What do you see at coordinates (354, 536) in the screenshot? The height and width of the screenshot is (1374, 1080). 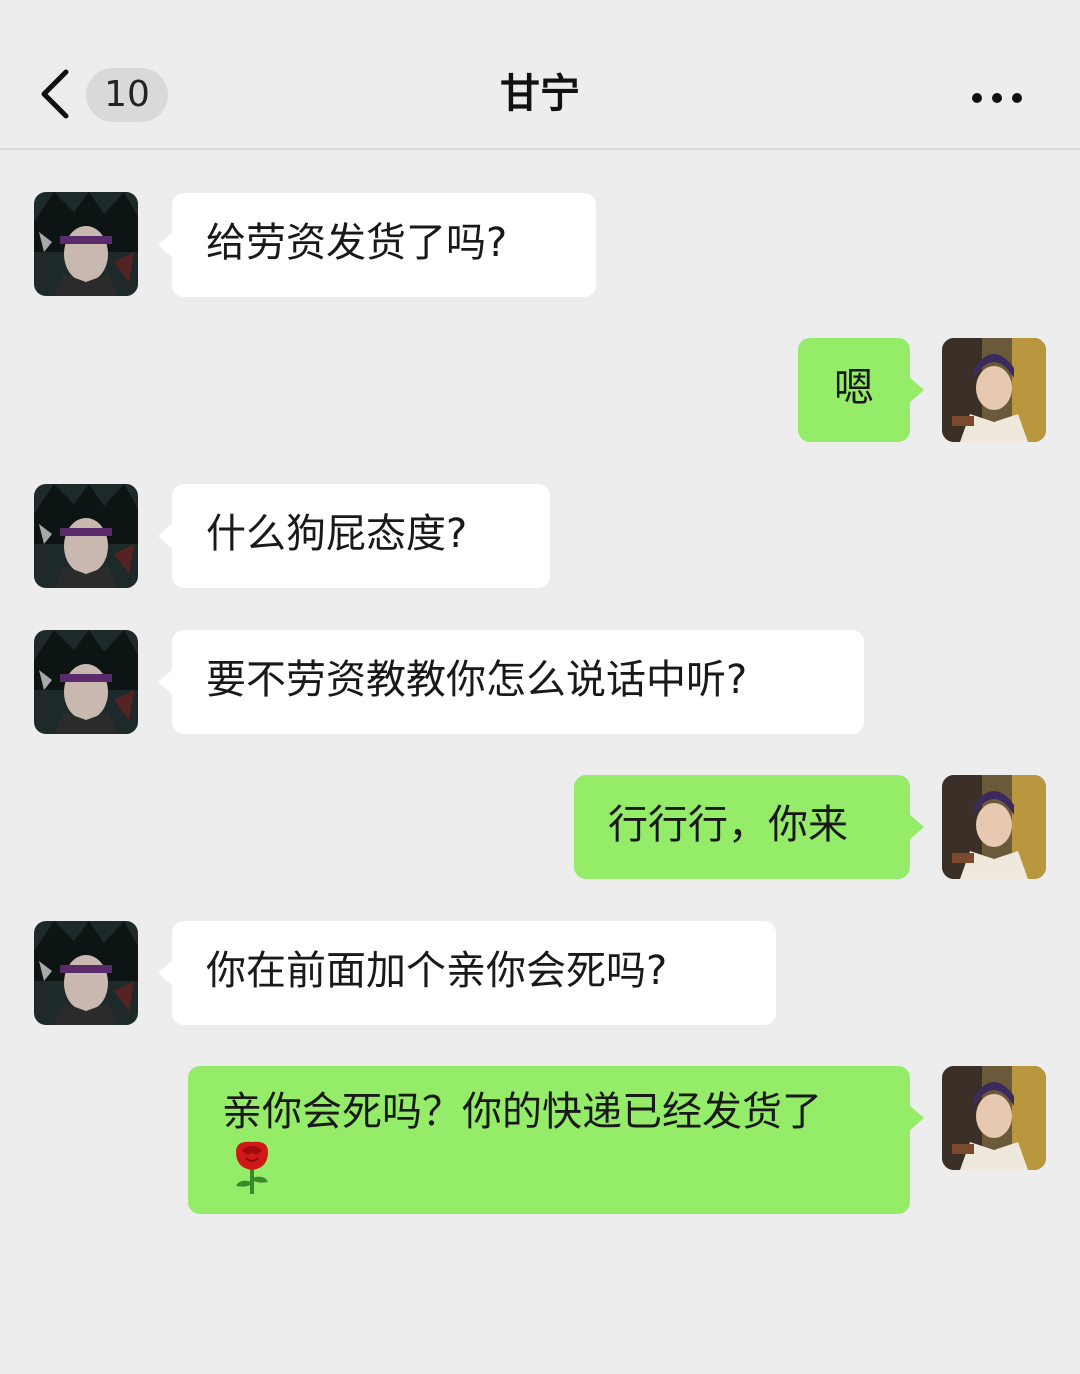 I see `message-bubble-incoming: 什么狗屁态度?` at bounding box center [354, 536].